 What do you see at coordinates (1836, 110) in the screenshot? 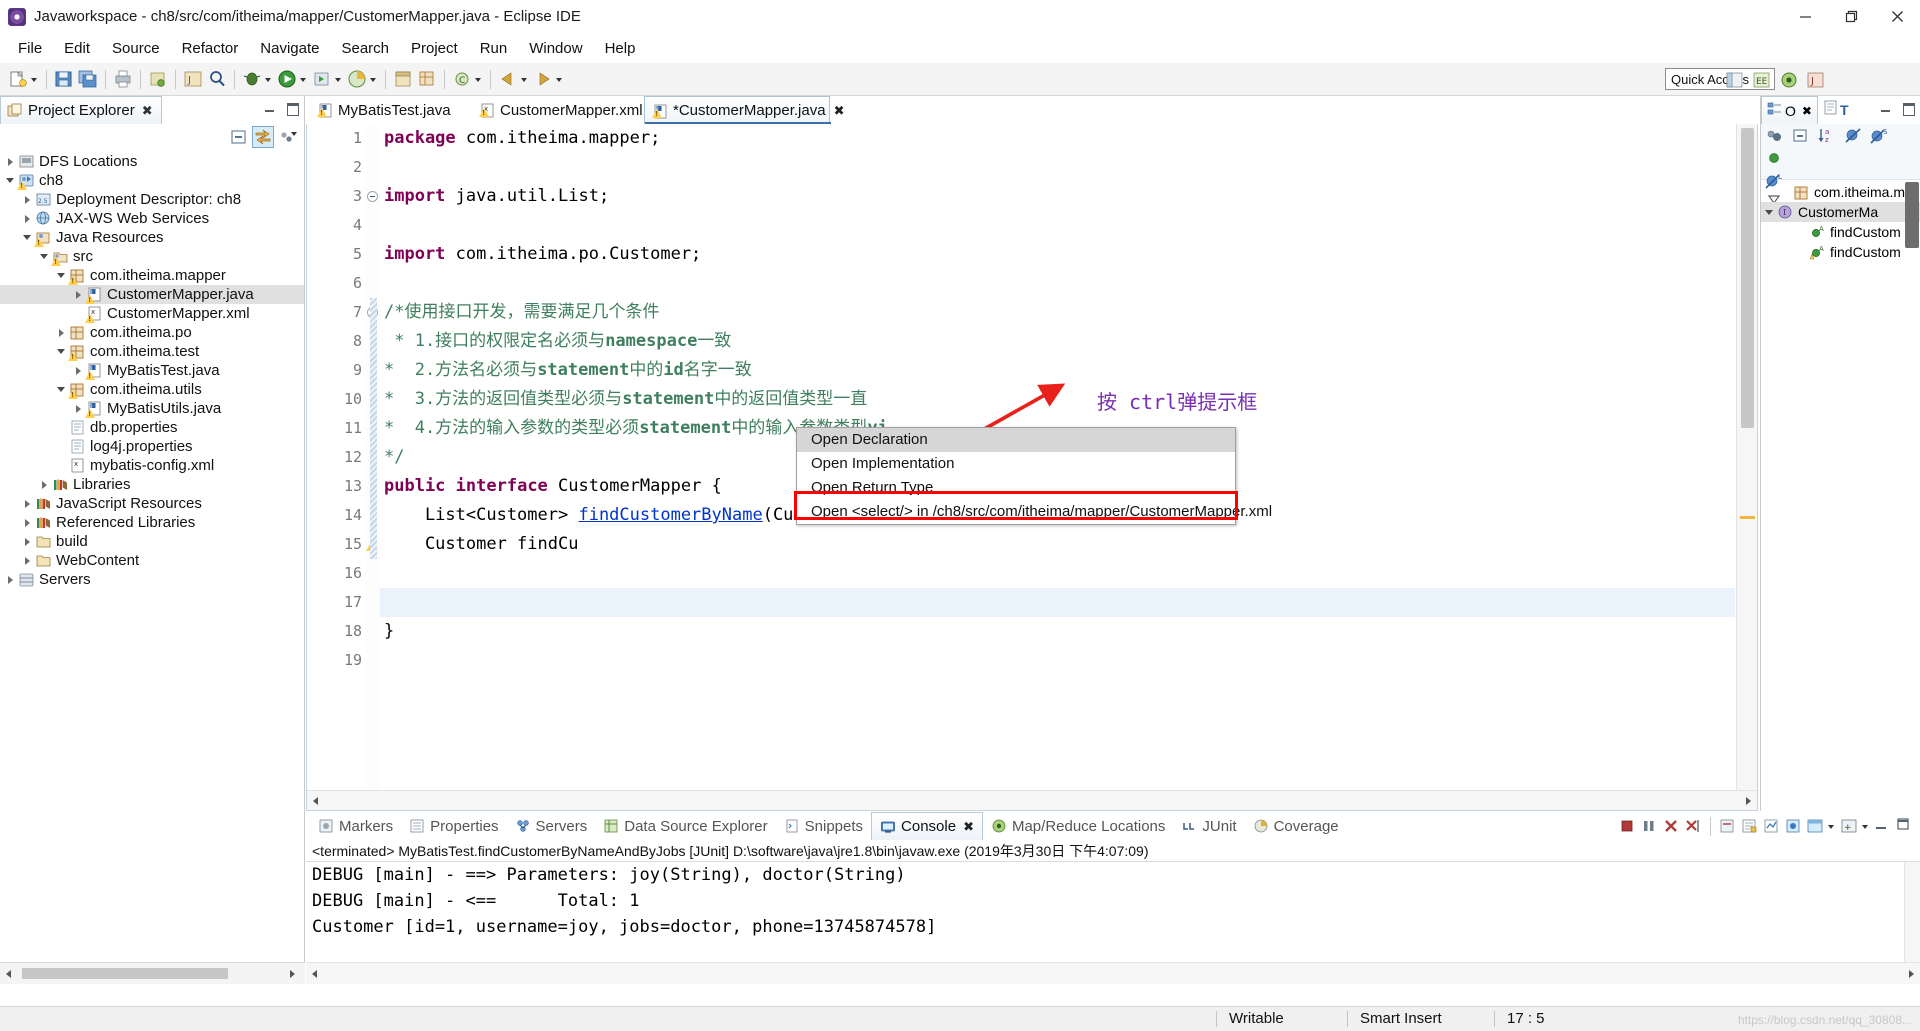
I see `tab-task-list: T` at bounding box center [1836, 110].